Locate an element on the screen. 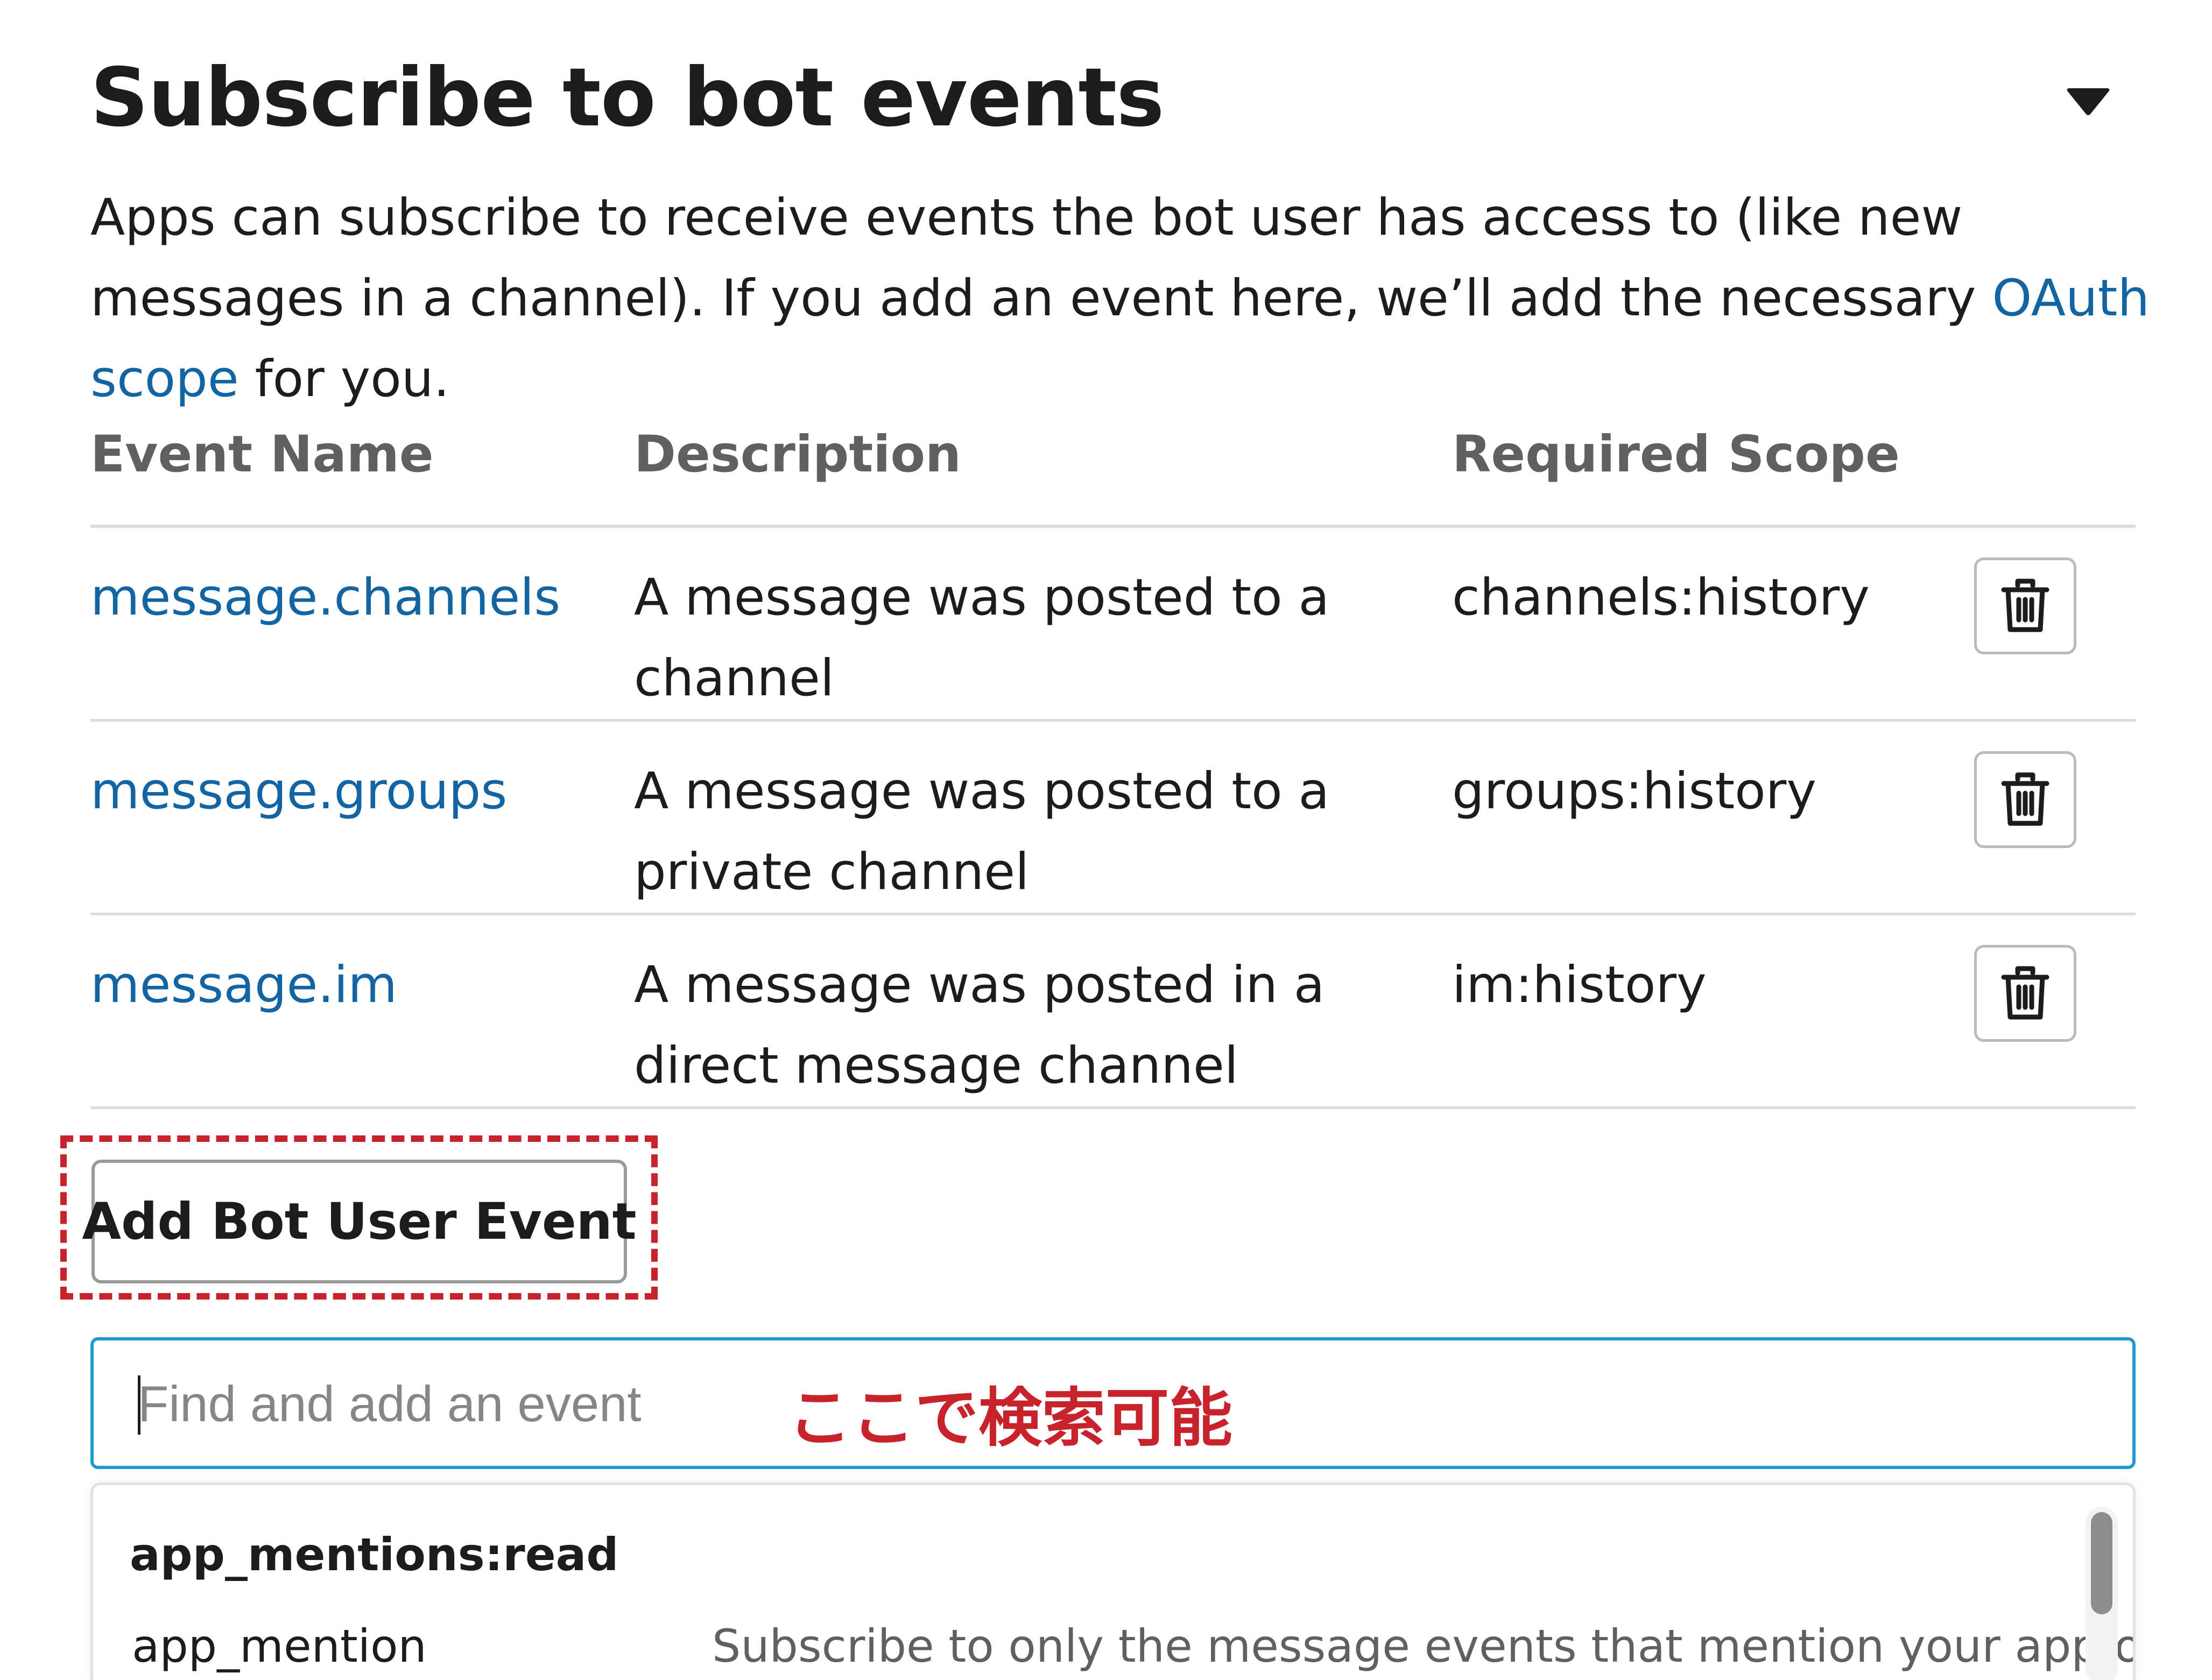 The height and width of the screenshot is (1680, 2212). header-description: Description is located at coordinates (797, 455).